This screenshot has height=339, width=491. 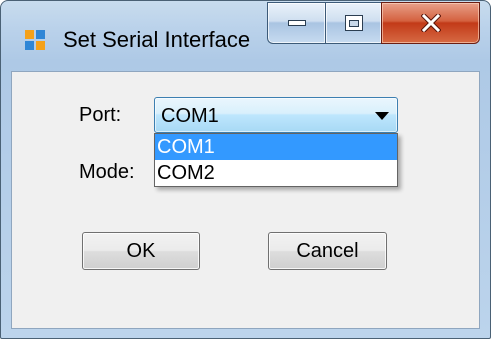 I want to click on window-title: Set Serial Interface, so click(x=157, y=39).